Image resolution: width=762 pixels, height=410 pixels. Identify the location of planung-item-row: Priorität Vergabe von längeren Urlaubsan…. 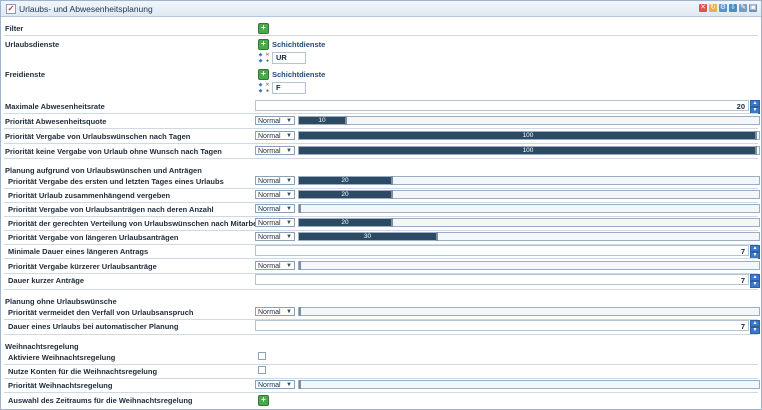
(381, 237).